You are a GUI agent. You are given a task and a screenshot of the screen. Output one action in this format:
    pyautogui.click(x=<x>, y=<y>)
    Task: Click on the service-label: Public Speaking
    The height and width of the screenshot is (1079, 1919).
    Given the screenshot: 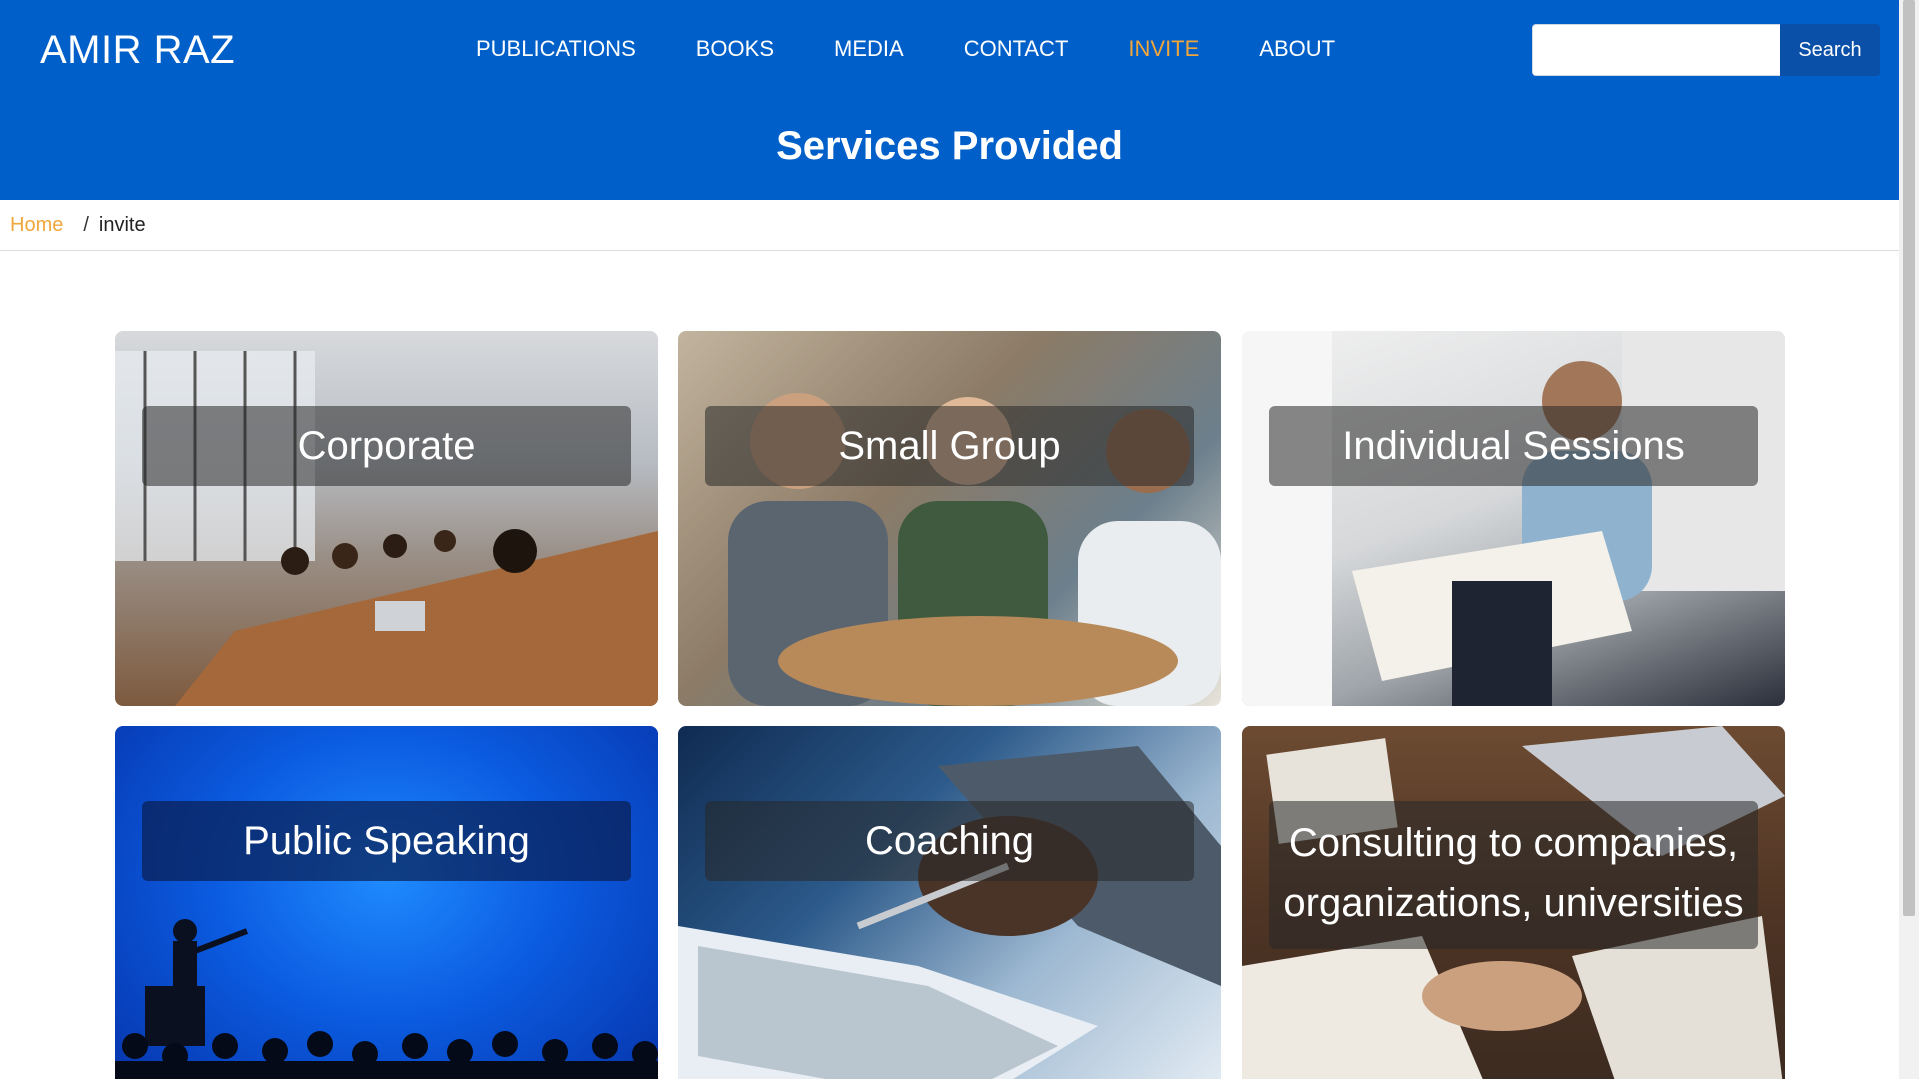 What is the action you would take?
    pyautogui.click(x=386, y=841)
    